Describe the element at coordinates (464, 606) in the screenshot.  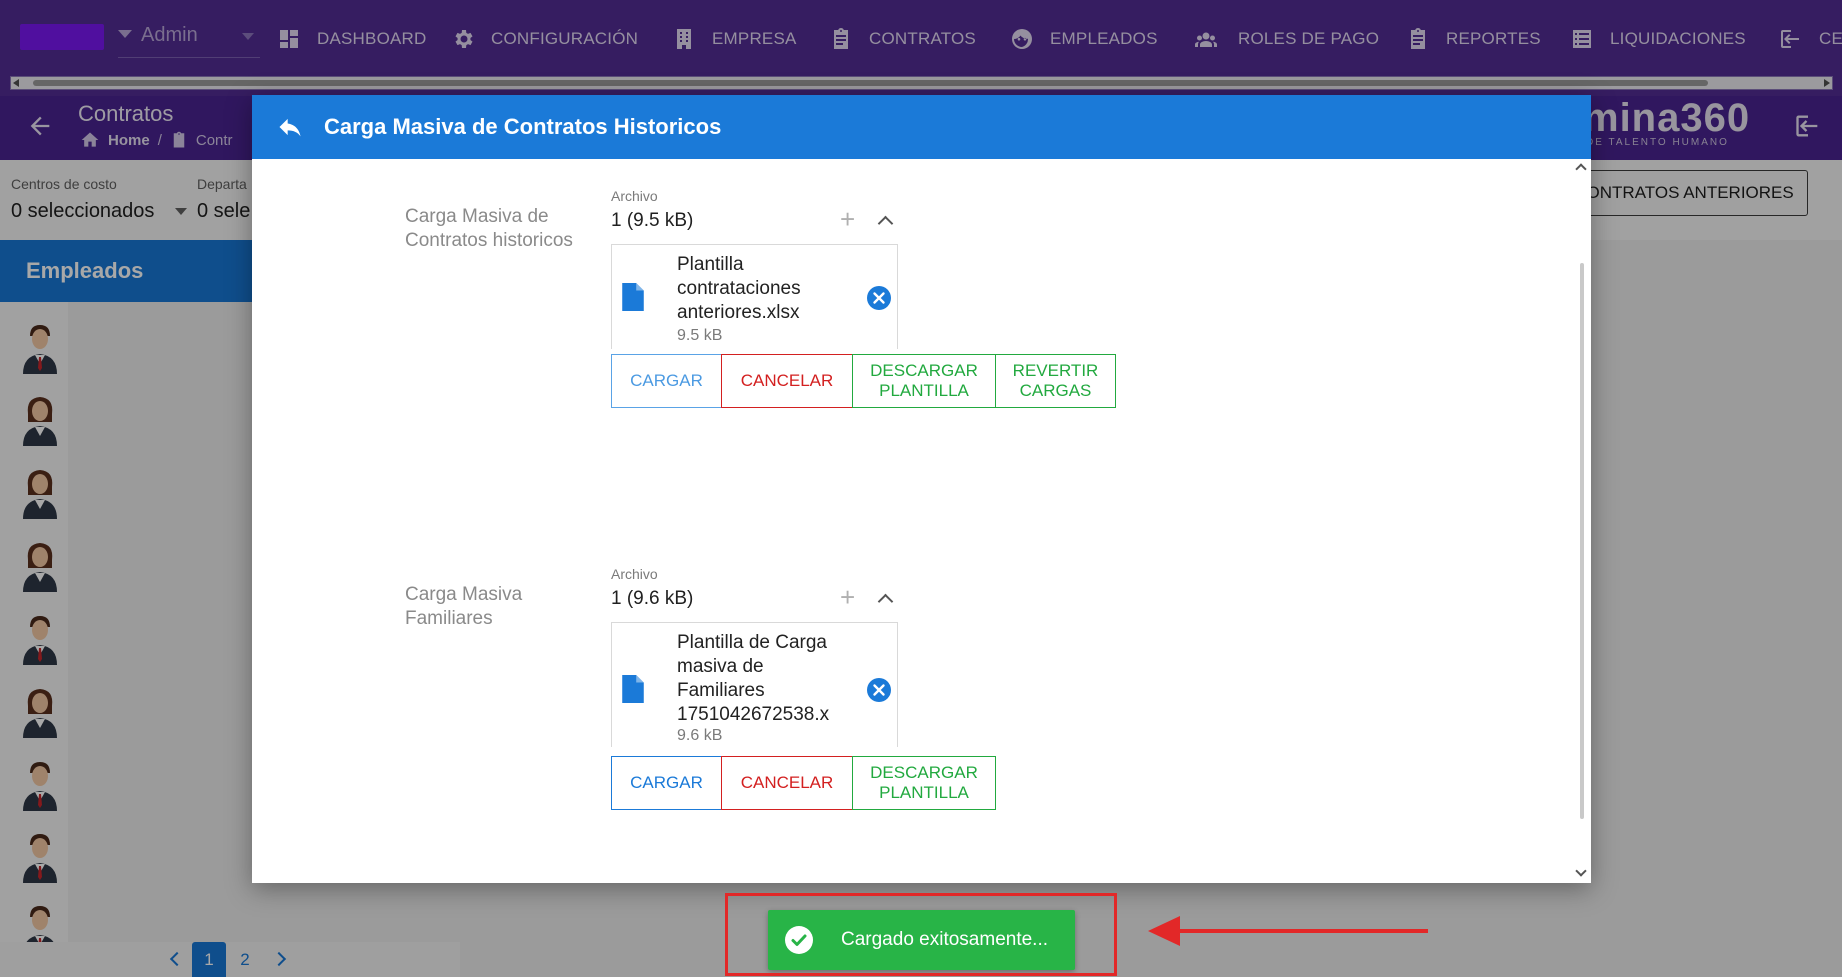
I see `section-label-familiares: Carga Masiva Familiares` at that location.